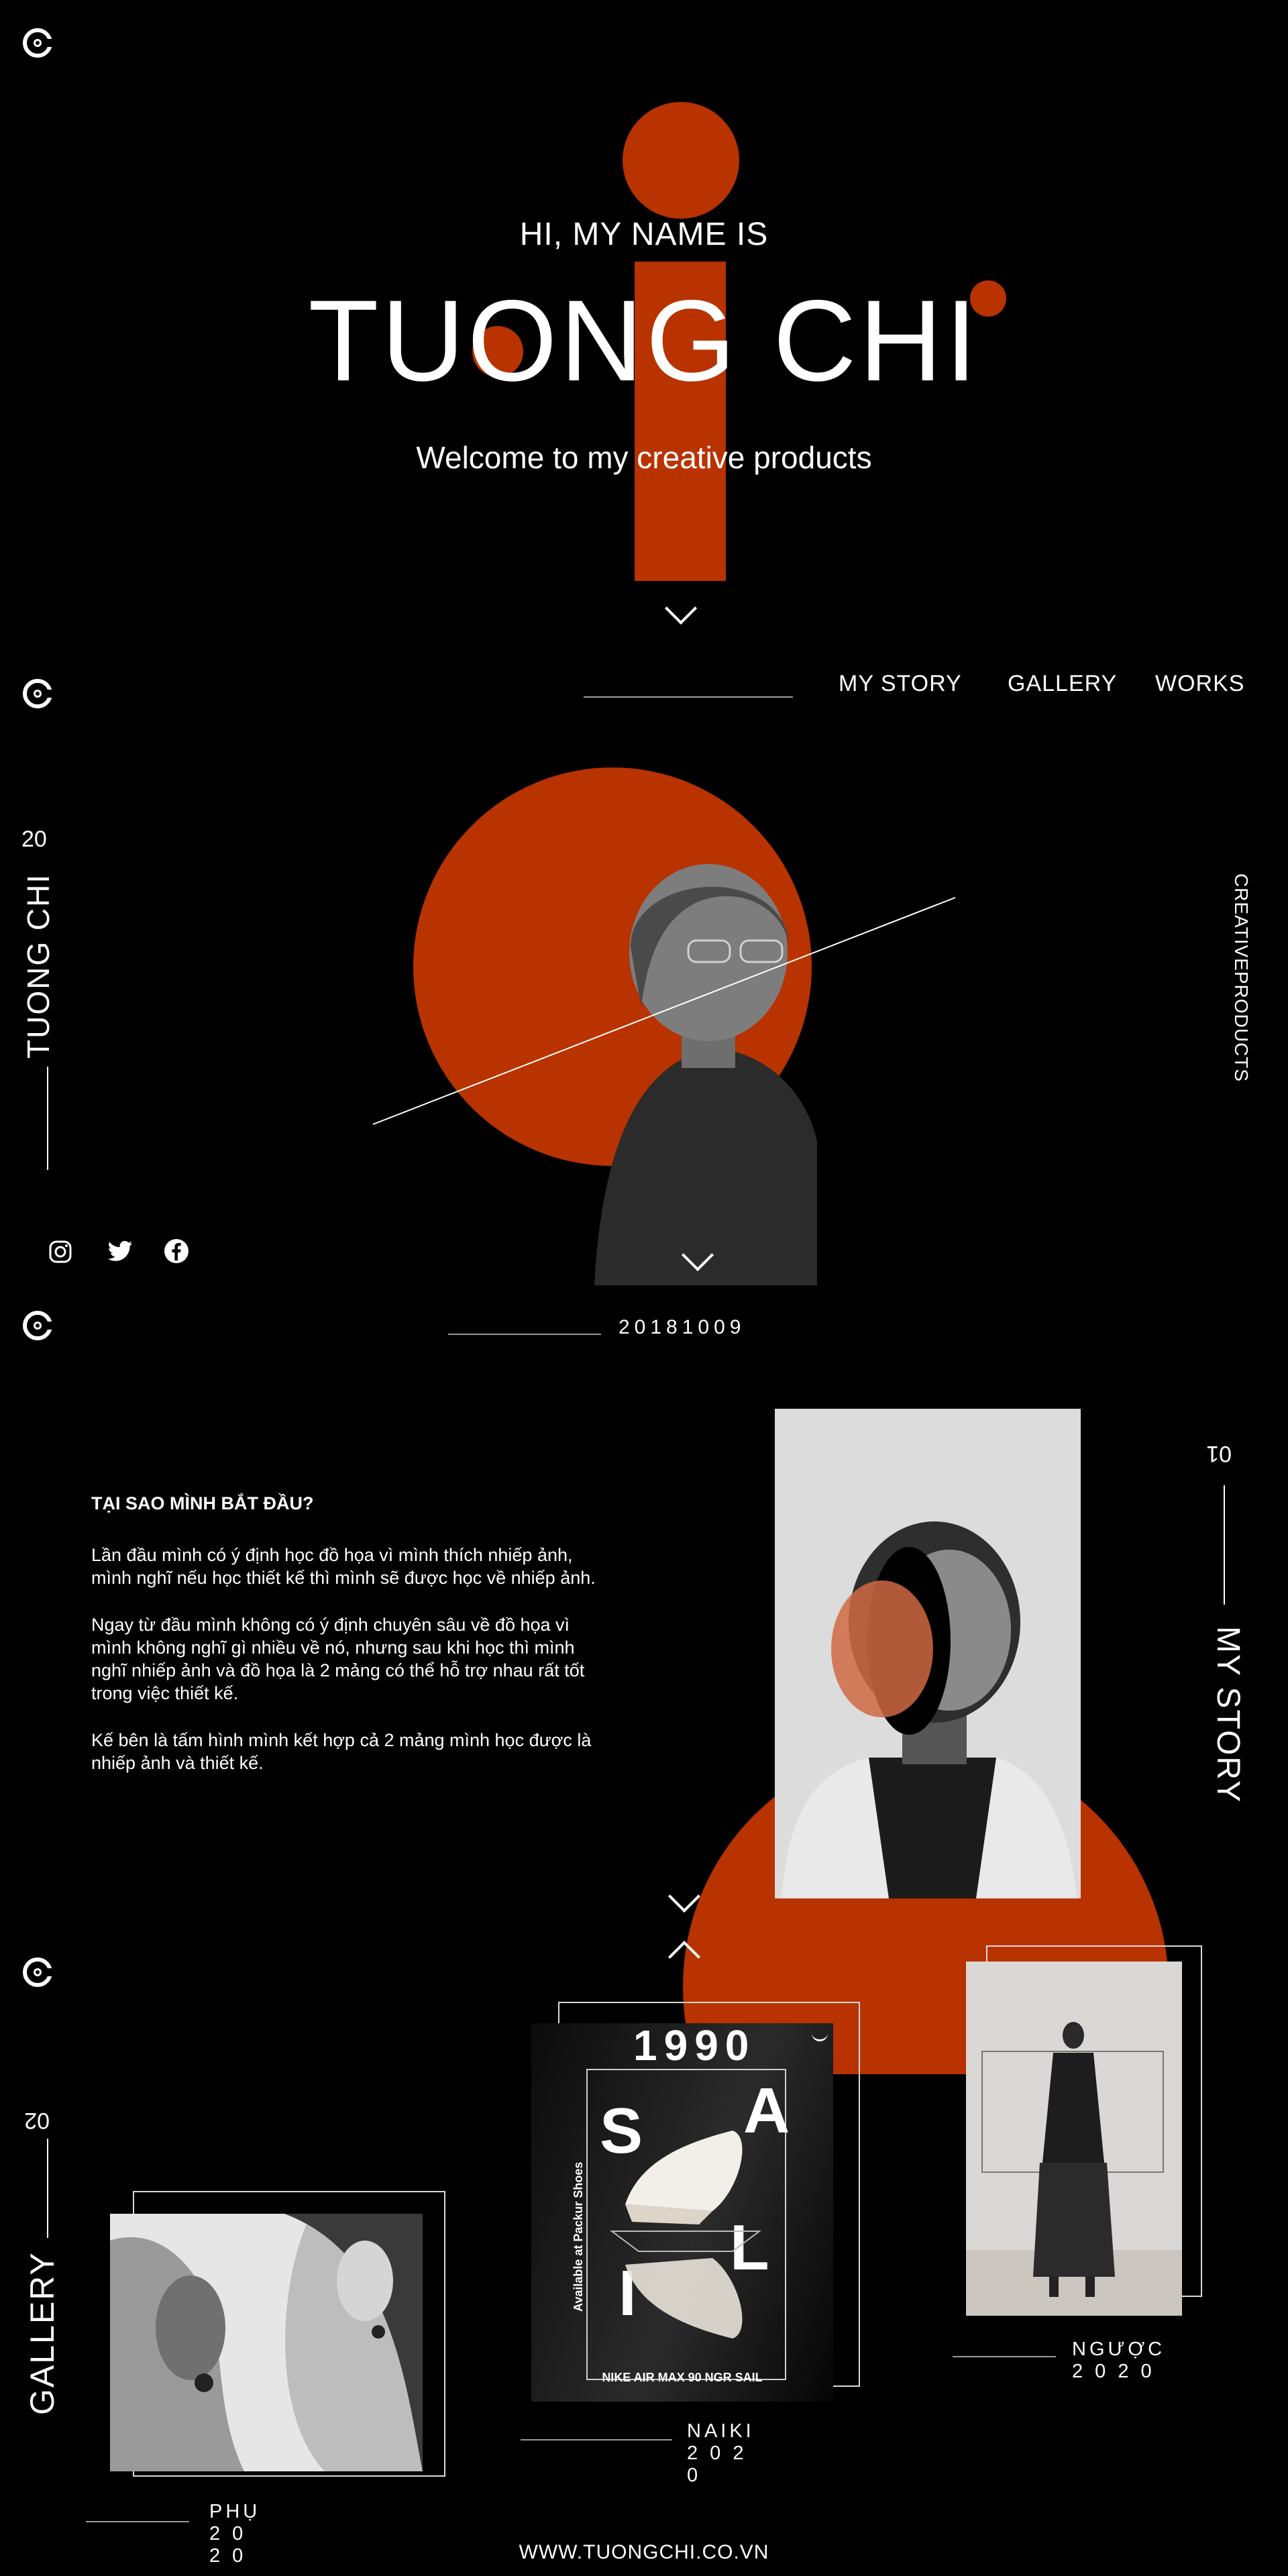  Describe the element at coordinates (1224, 1545) in the screenshot. I see `story-side-line` at that location.